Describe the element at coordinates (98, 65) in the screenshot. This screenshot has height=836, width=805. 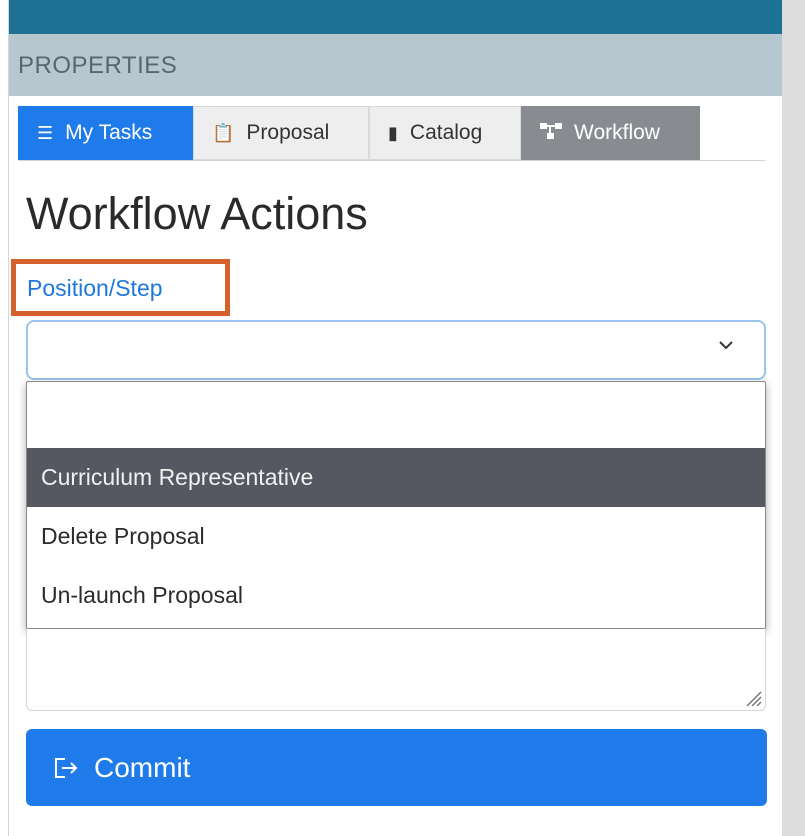
I see `properties-title: PROPERTIES` at that location.